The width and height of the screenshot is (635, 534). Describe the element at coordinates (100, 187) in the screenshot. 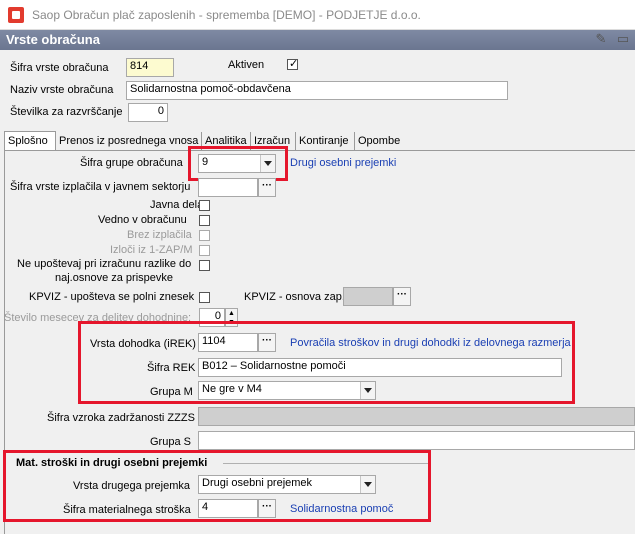

I see `izplacila-label: Šifra vrste izplačila v javnem sektorju` at that location.